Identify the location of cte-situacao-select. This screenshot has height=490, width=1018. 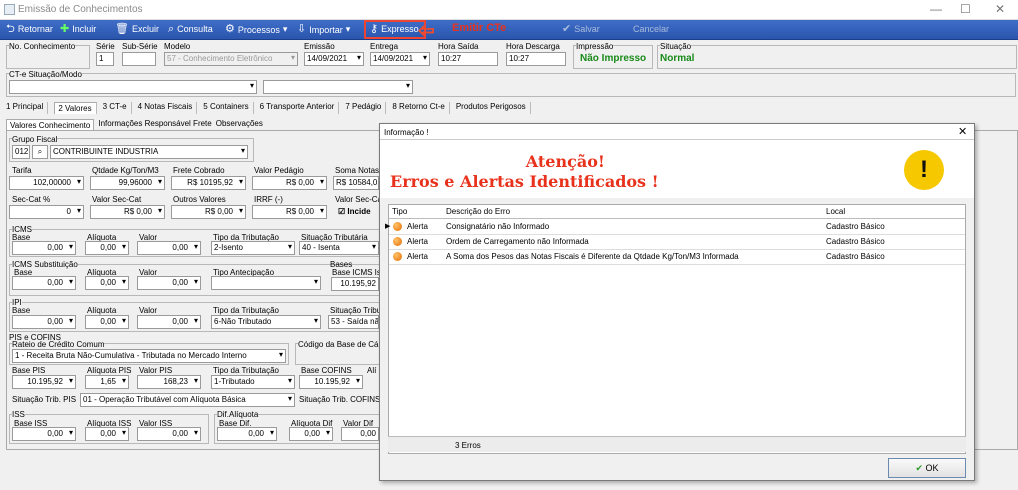
(133, 87).